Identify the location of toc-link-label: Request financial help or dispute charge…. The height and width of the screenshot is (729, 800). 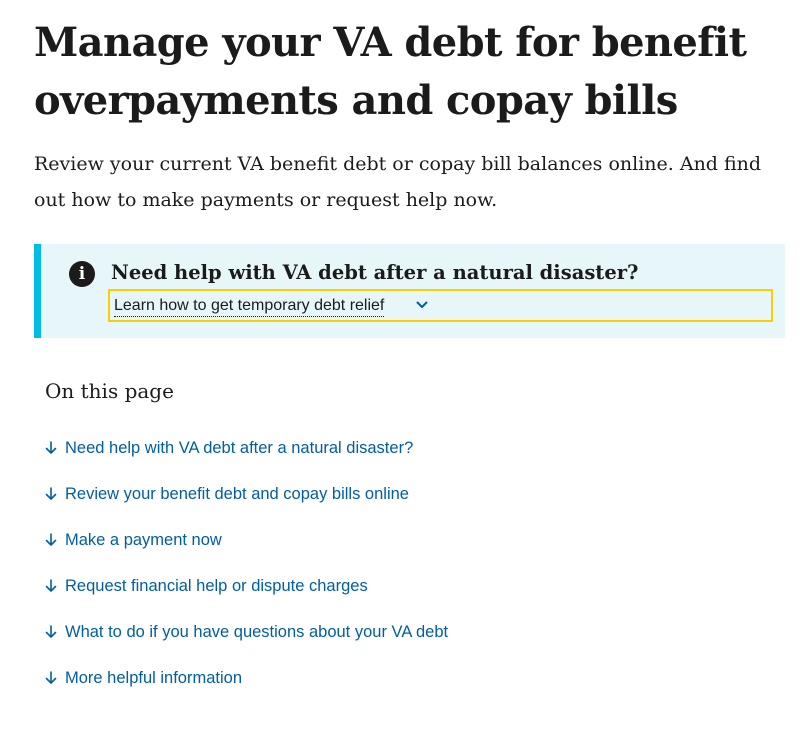
(216, 586).